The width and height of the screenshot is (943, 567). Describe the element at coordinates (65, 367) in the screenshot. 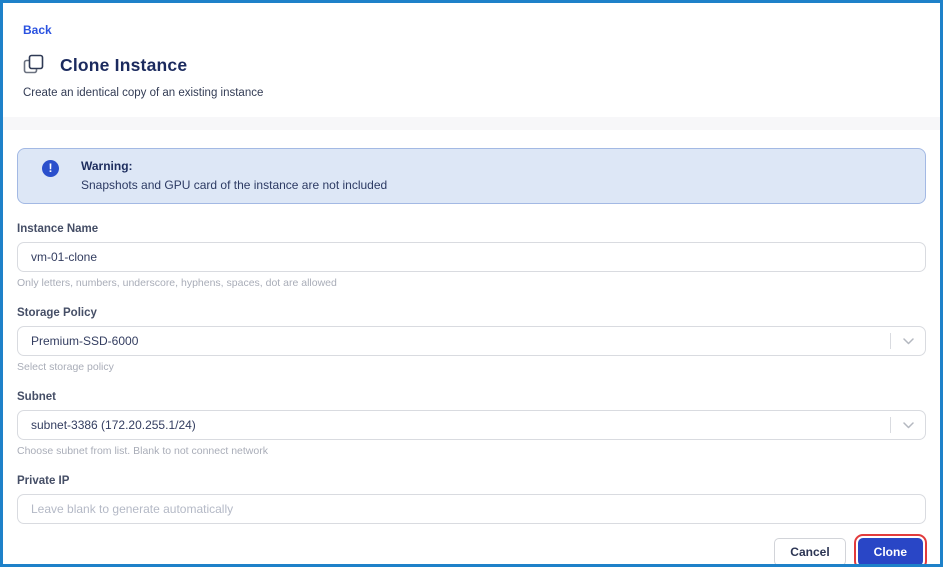

I see `storage-policy-helper: Select storage policy` at that location.